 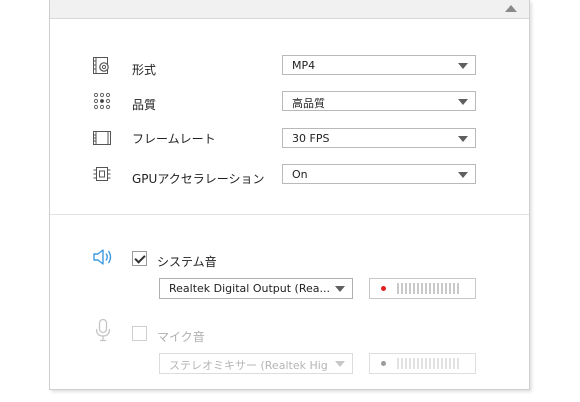 I want to click on mic-audio-label: マイク音, so click(x=181, y=337).